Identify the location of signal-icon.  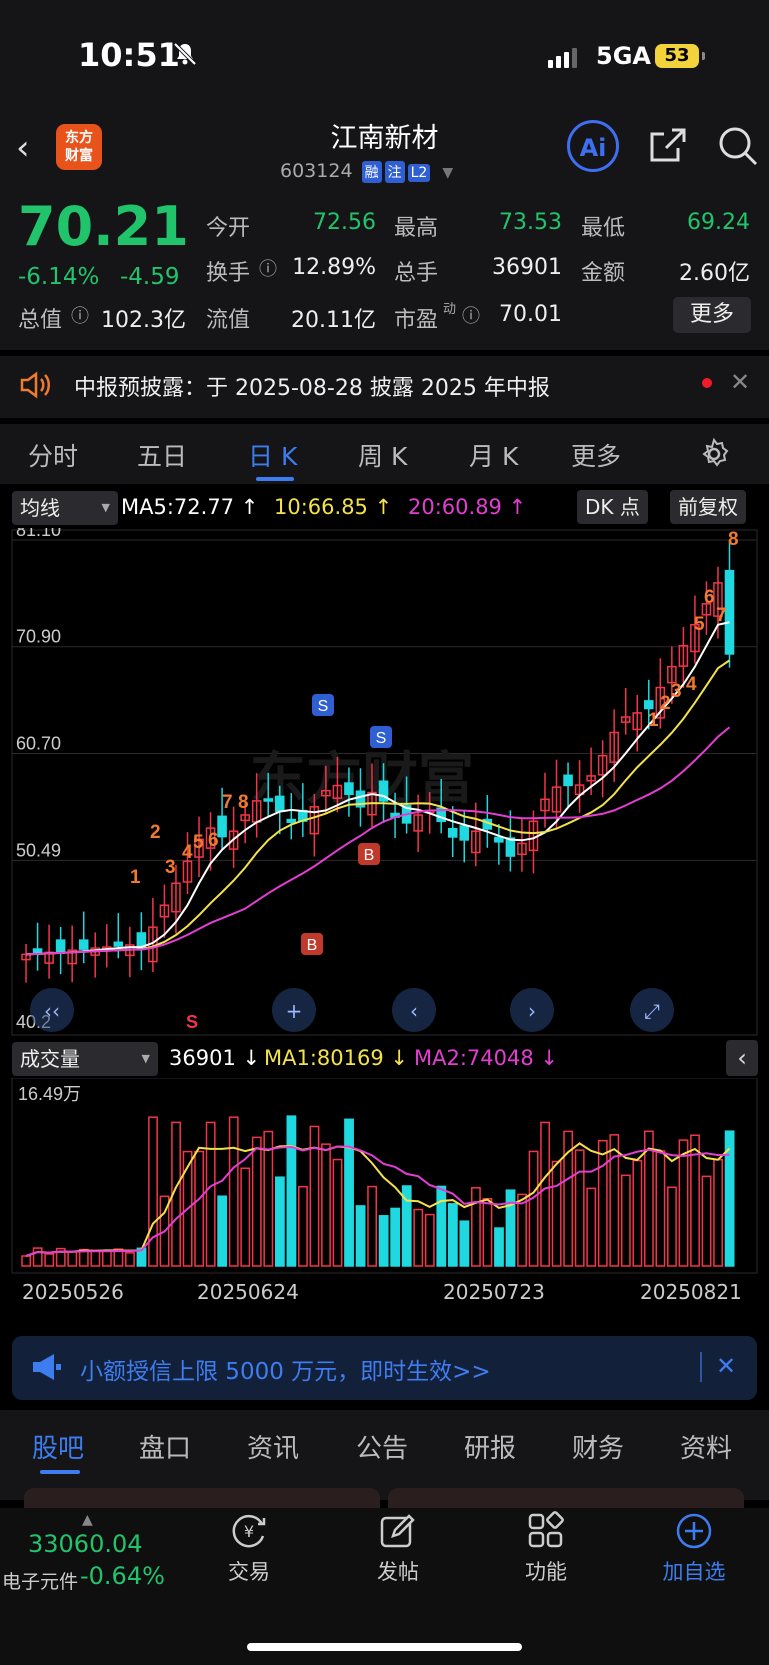
(564, 60).